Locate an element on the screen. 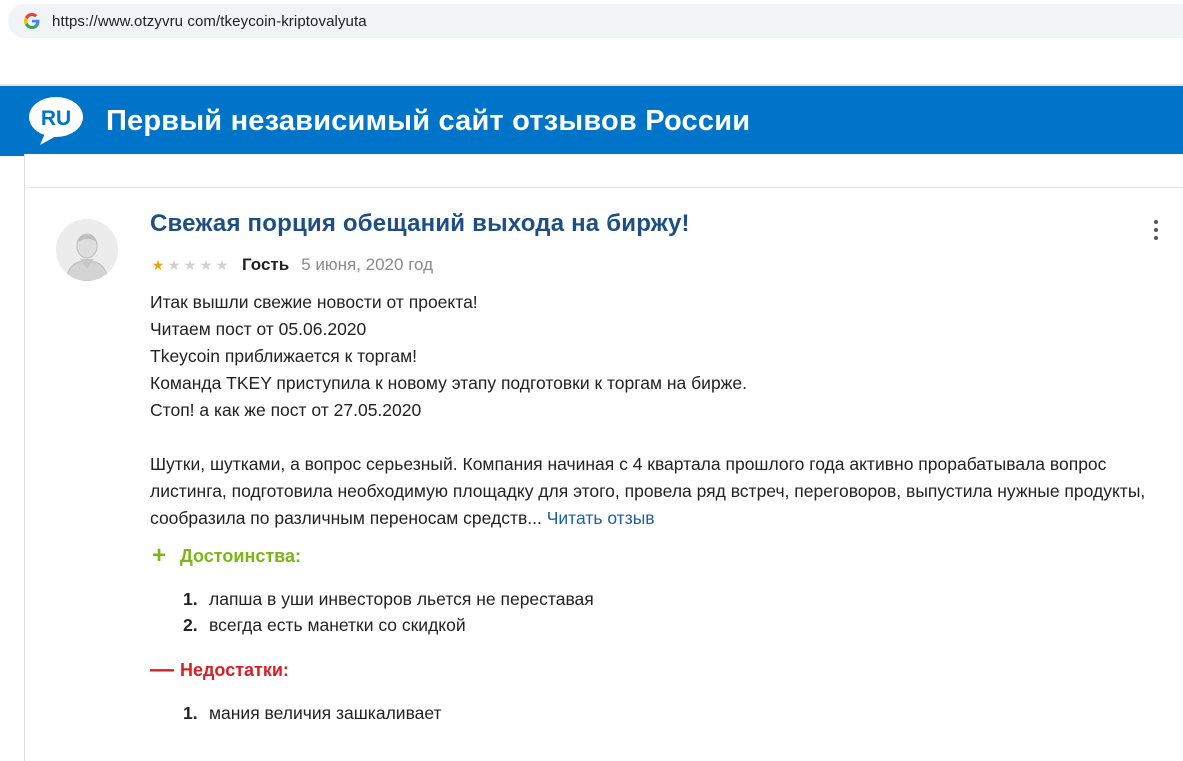 The width and height of the screenshot is (1183, 761). cons-list: 1. мания величия зашкаливает is located at coordinates (312, 713).